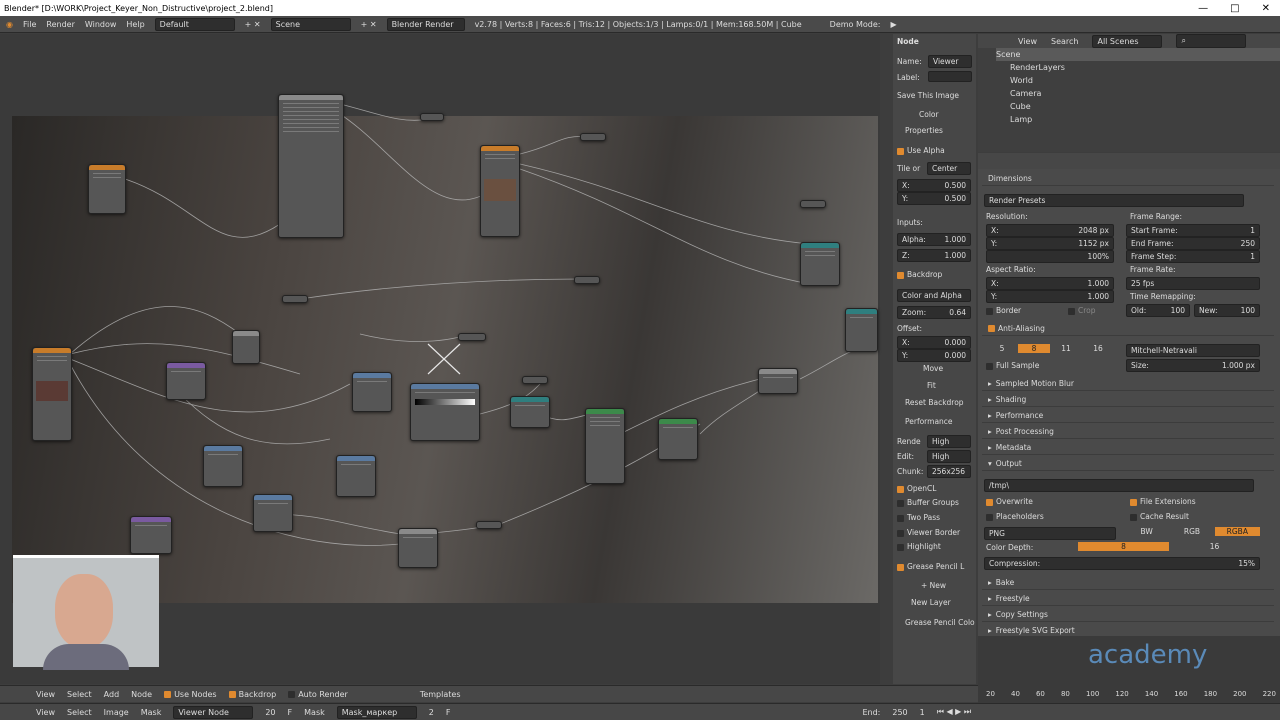 The height and width of the screenshot is (720, 1280). Describe the element at coordinates (376, 712) in the screenshot. I see `mask-selector: Mask_маркер` at that location.